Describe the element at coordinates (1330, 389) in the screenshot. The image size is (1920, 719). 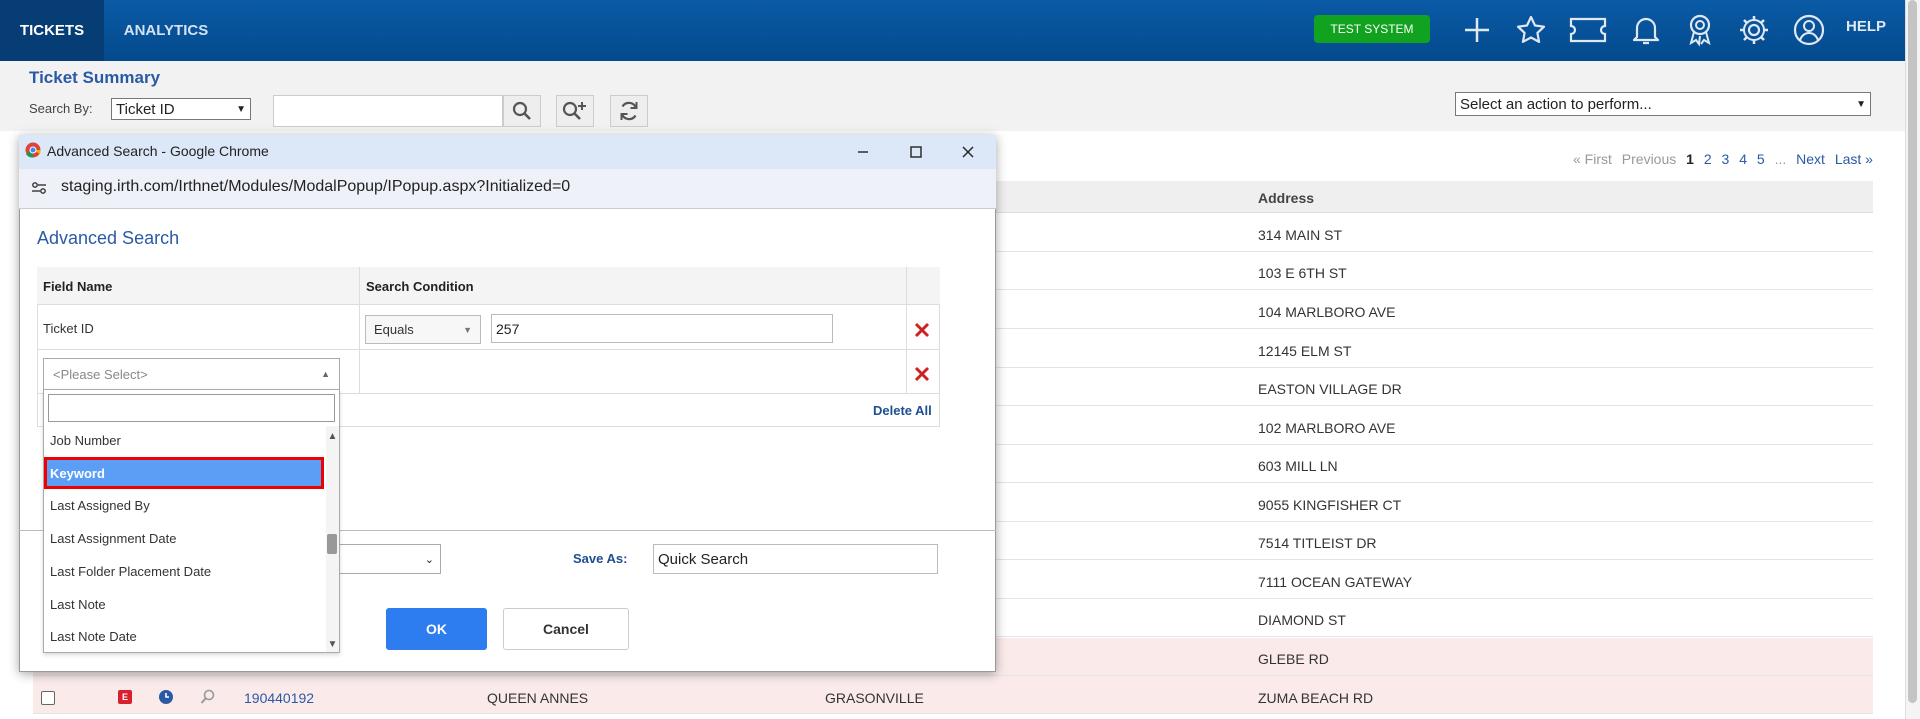
I see `address-cell: EASTON VILLAGE DR` at that location.